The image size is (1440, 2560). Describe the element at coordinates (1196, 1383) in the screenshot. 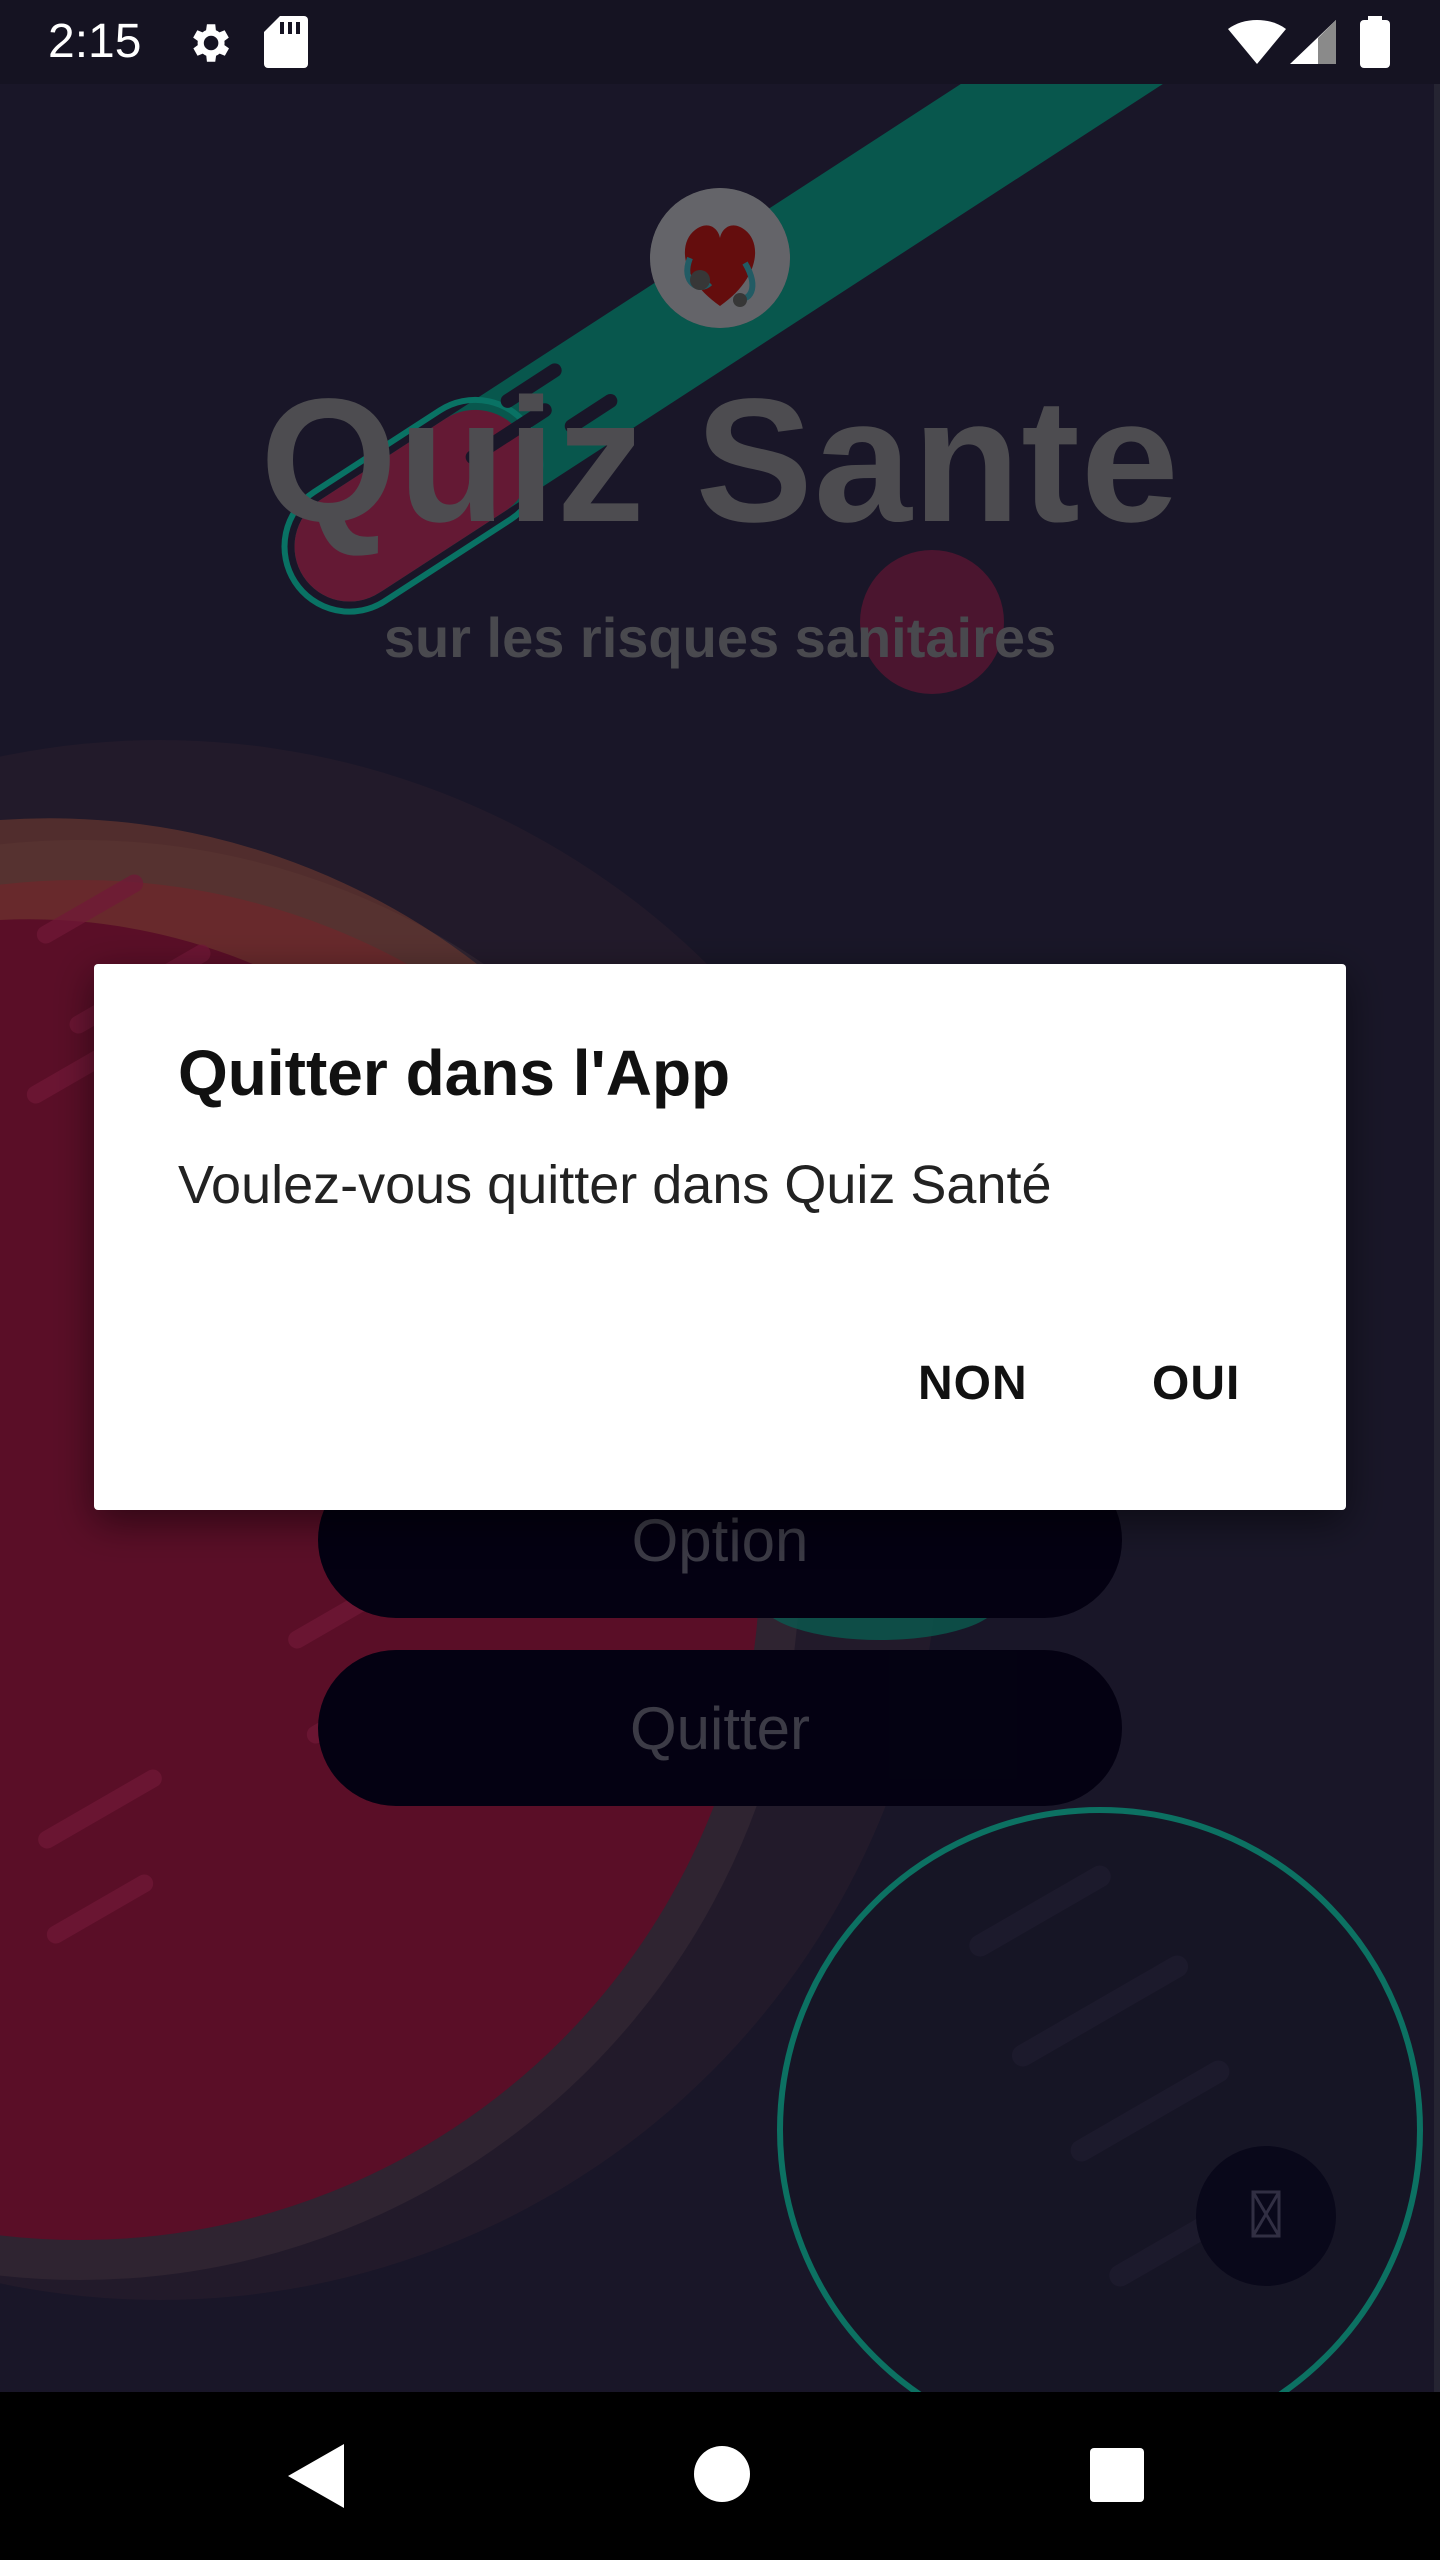

I see `dialog-oui-button: OUI` at that location.